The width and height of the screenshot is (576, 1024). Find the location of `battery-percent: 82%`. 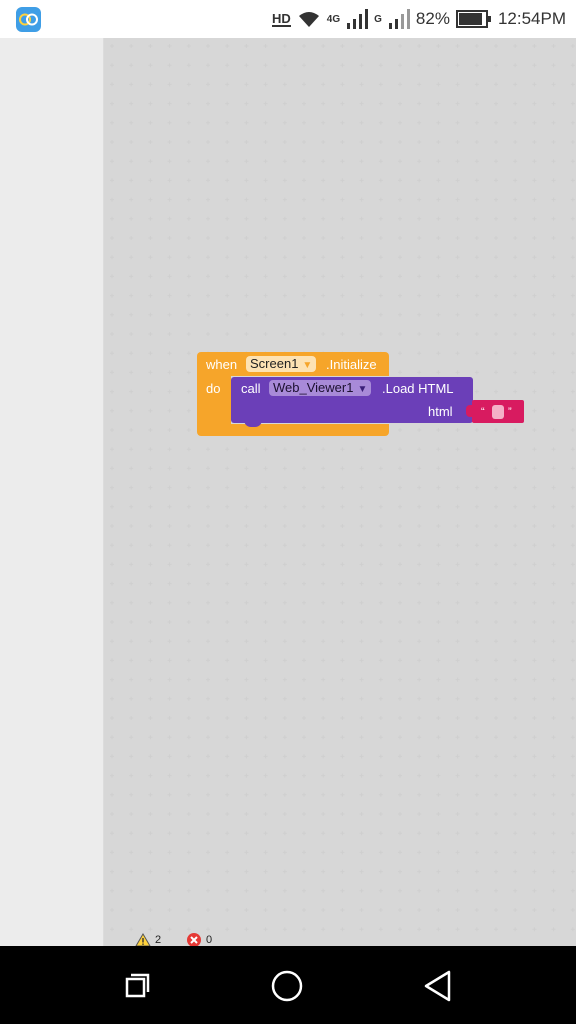

battery-percent: 82% is located at coordinates (432, 18).